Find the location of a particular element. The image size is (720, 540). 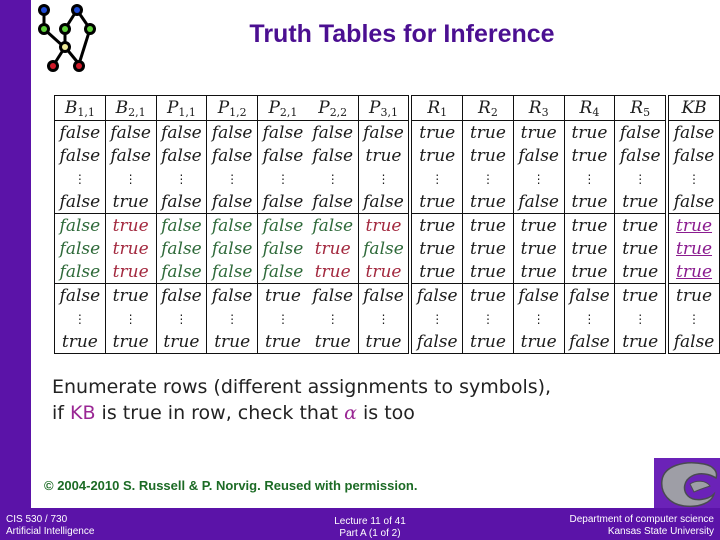

header-subscript: 5 is located at coordinates (647, 112).